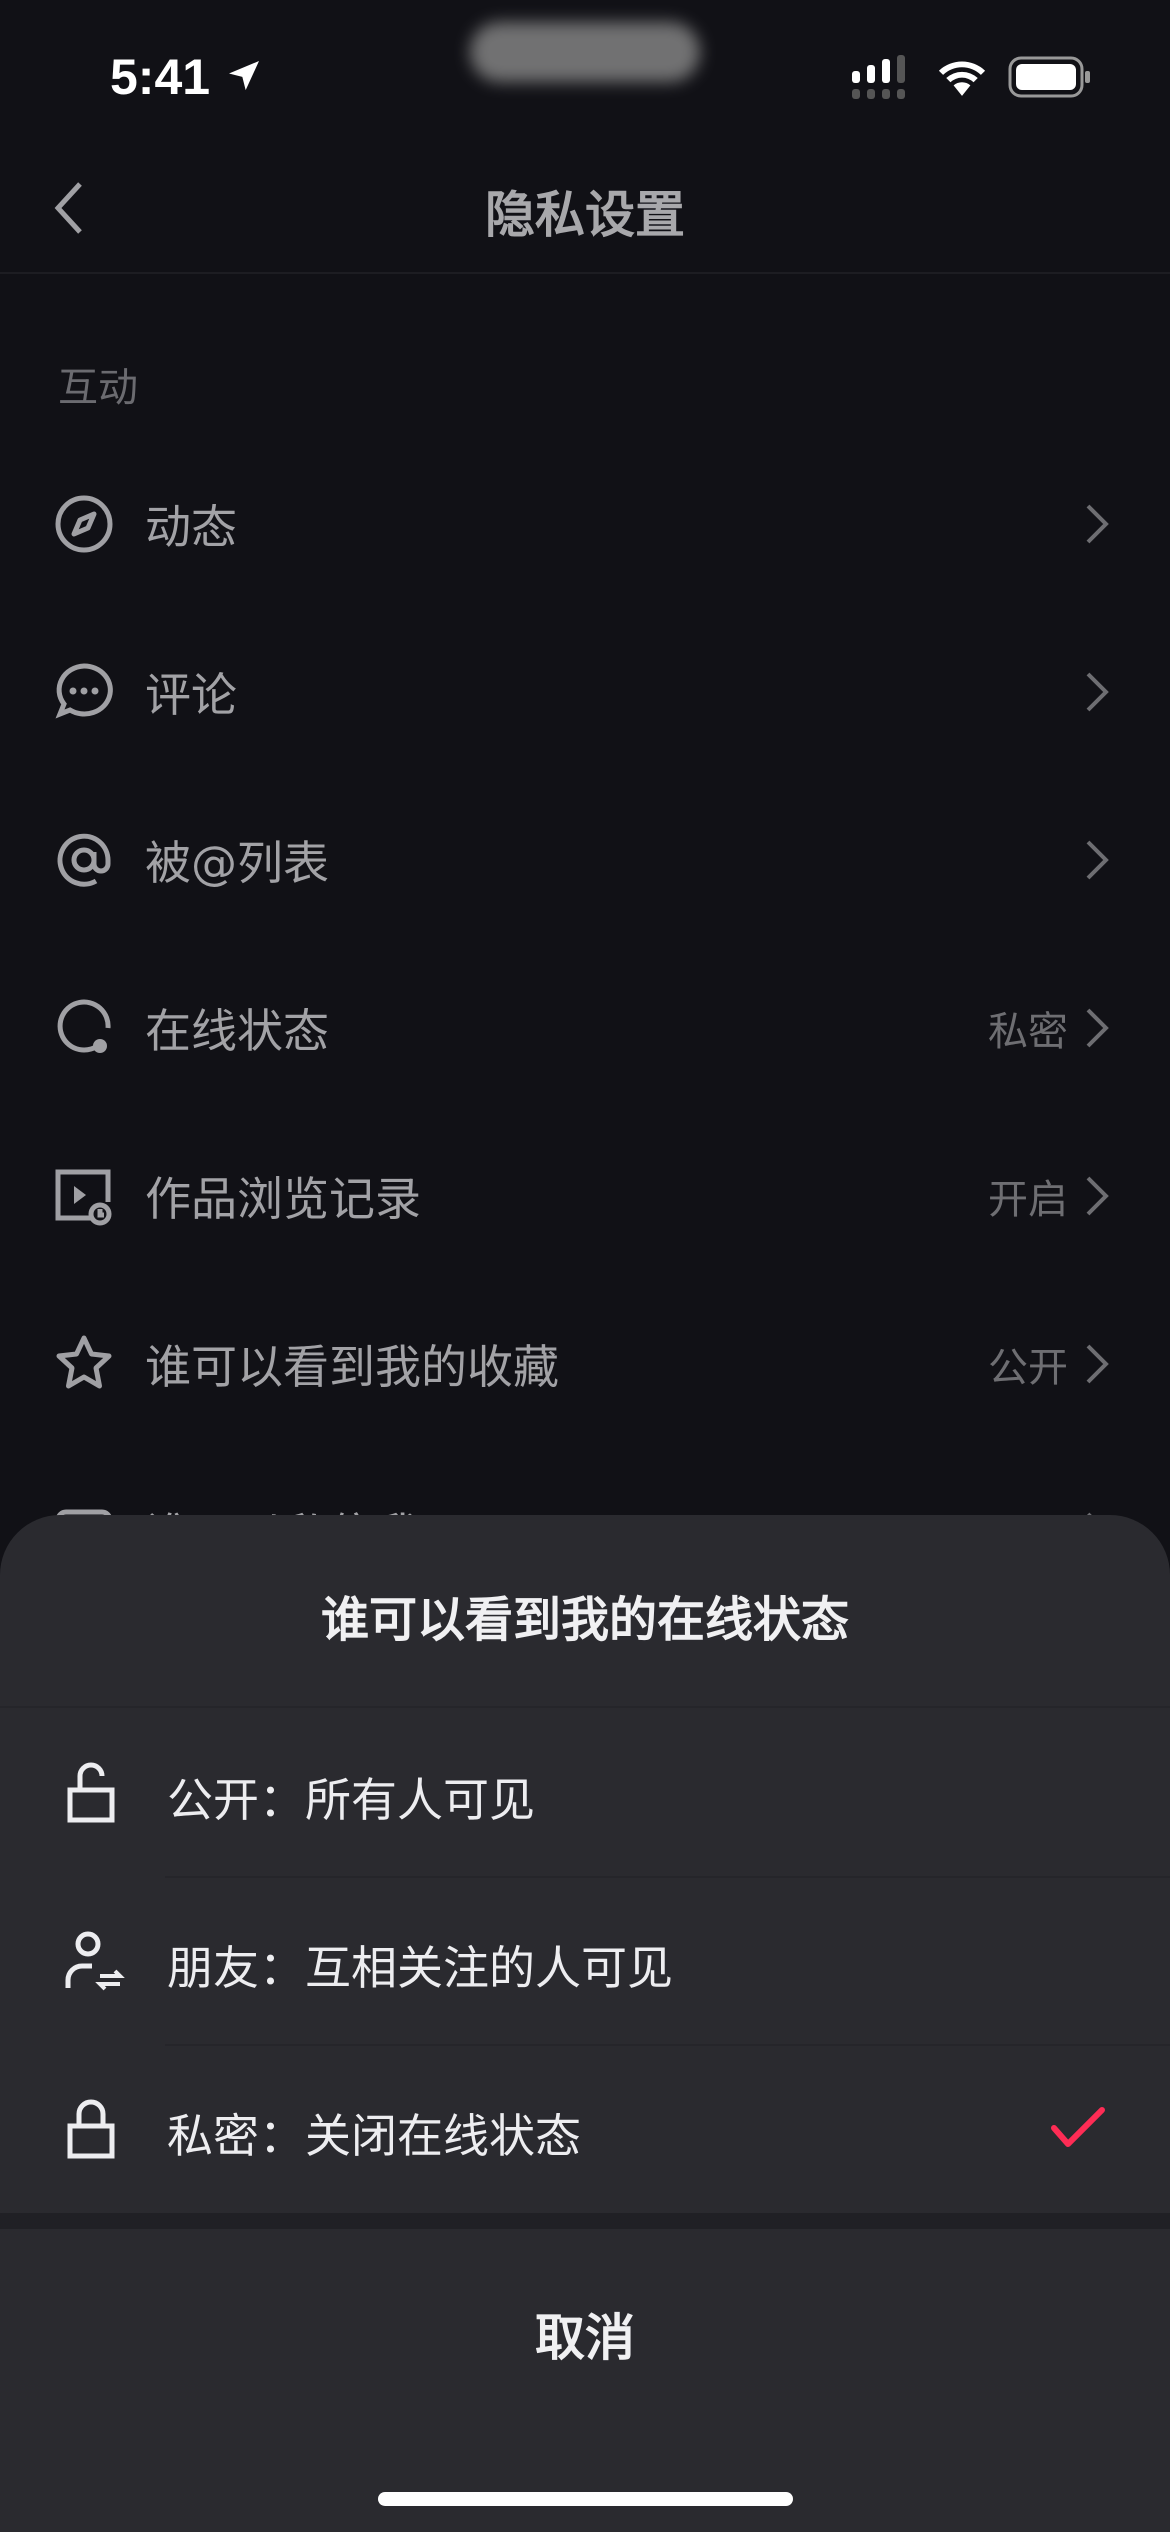 The height and width of the screenshot is (2532, 1170). I want to click on row-value: 私密, so click(1028, 1032).